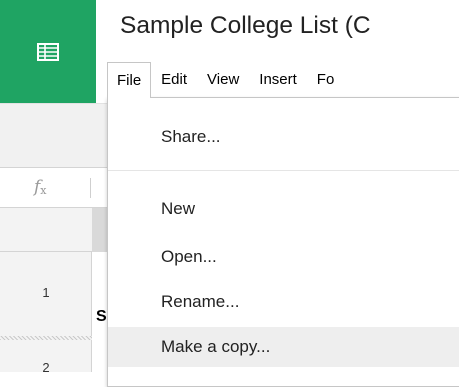  Describe the element at coordinates (245, 26) in the screenshot. I see `document-title: Sample College List (C` at that location.